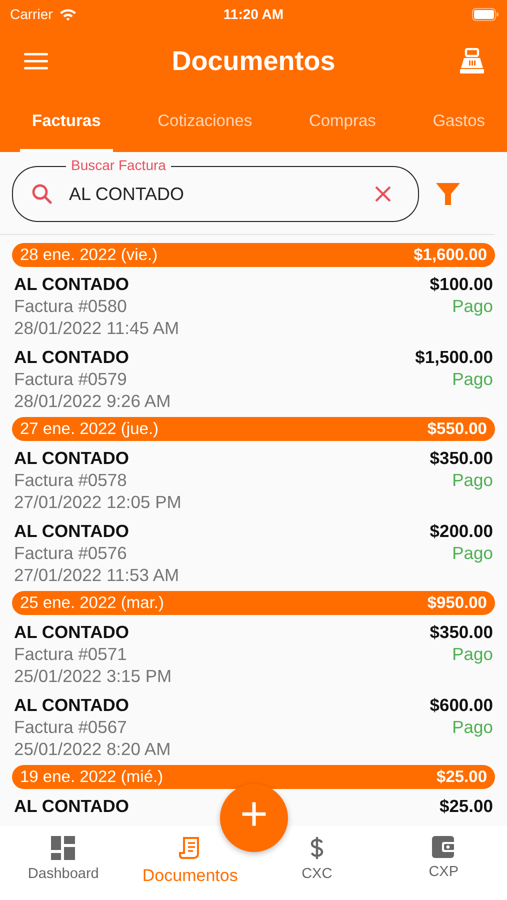  Describe the element at coordinates (98, 502) in the screenshot. I see `invoice-datetime: 27/01/2022 12:05 PM` at that location.